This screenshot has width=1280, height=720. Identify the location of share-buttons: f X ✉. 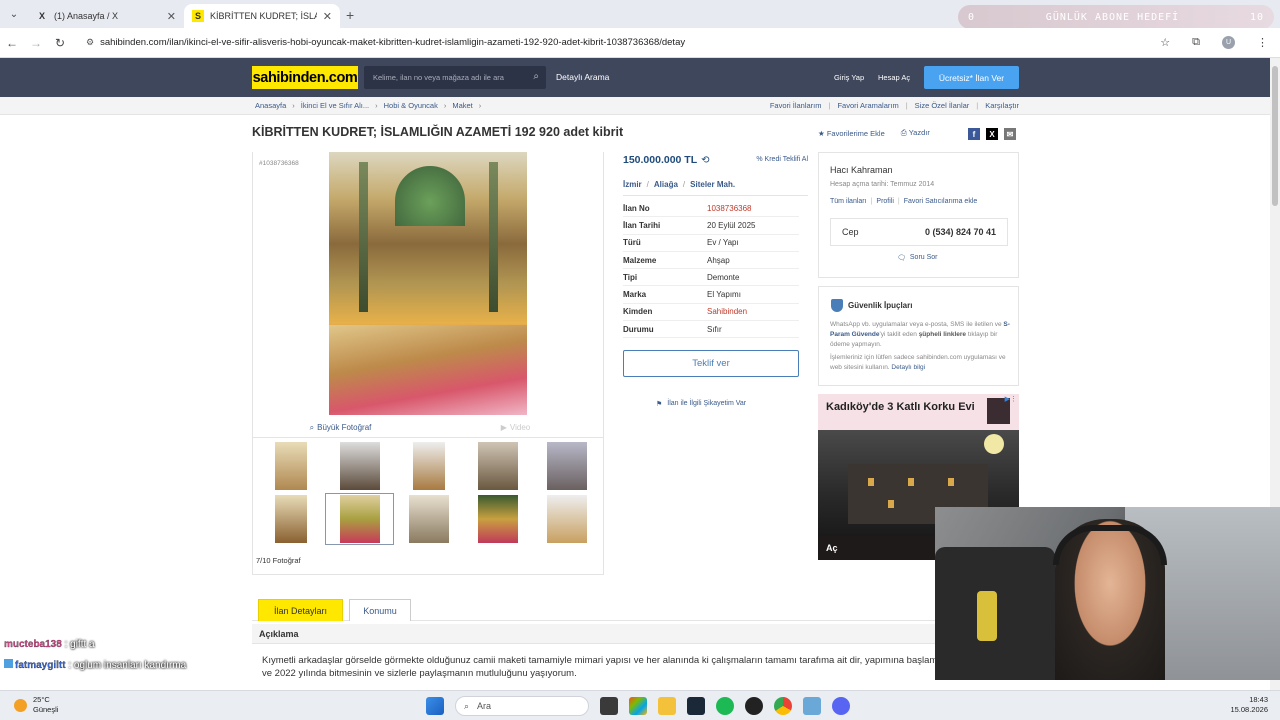
(992, 134).